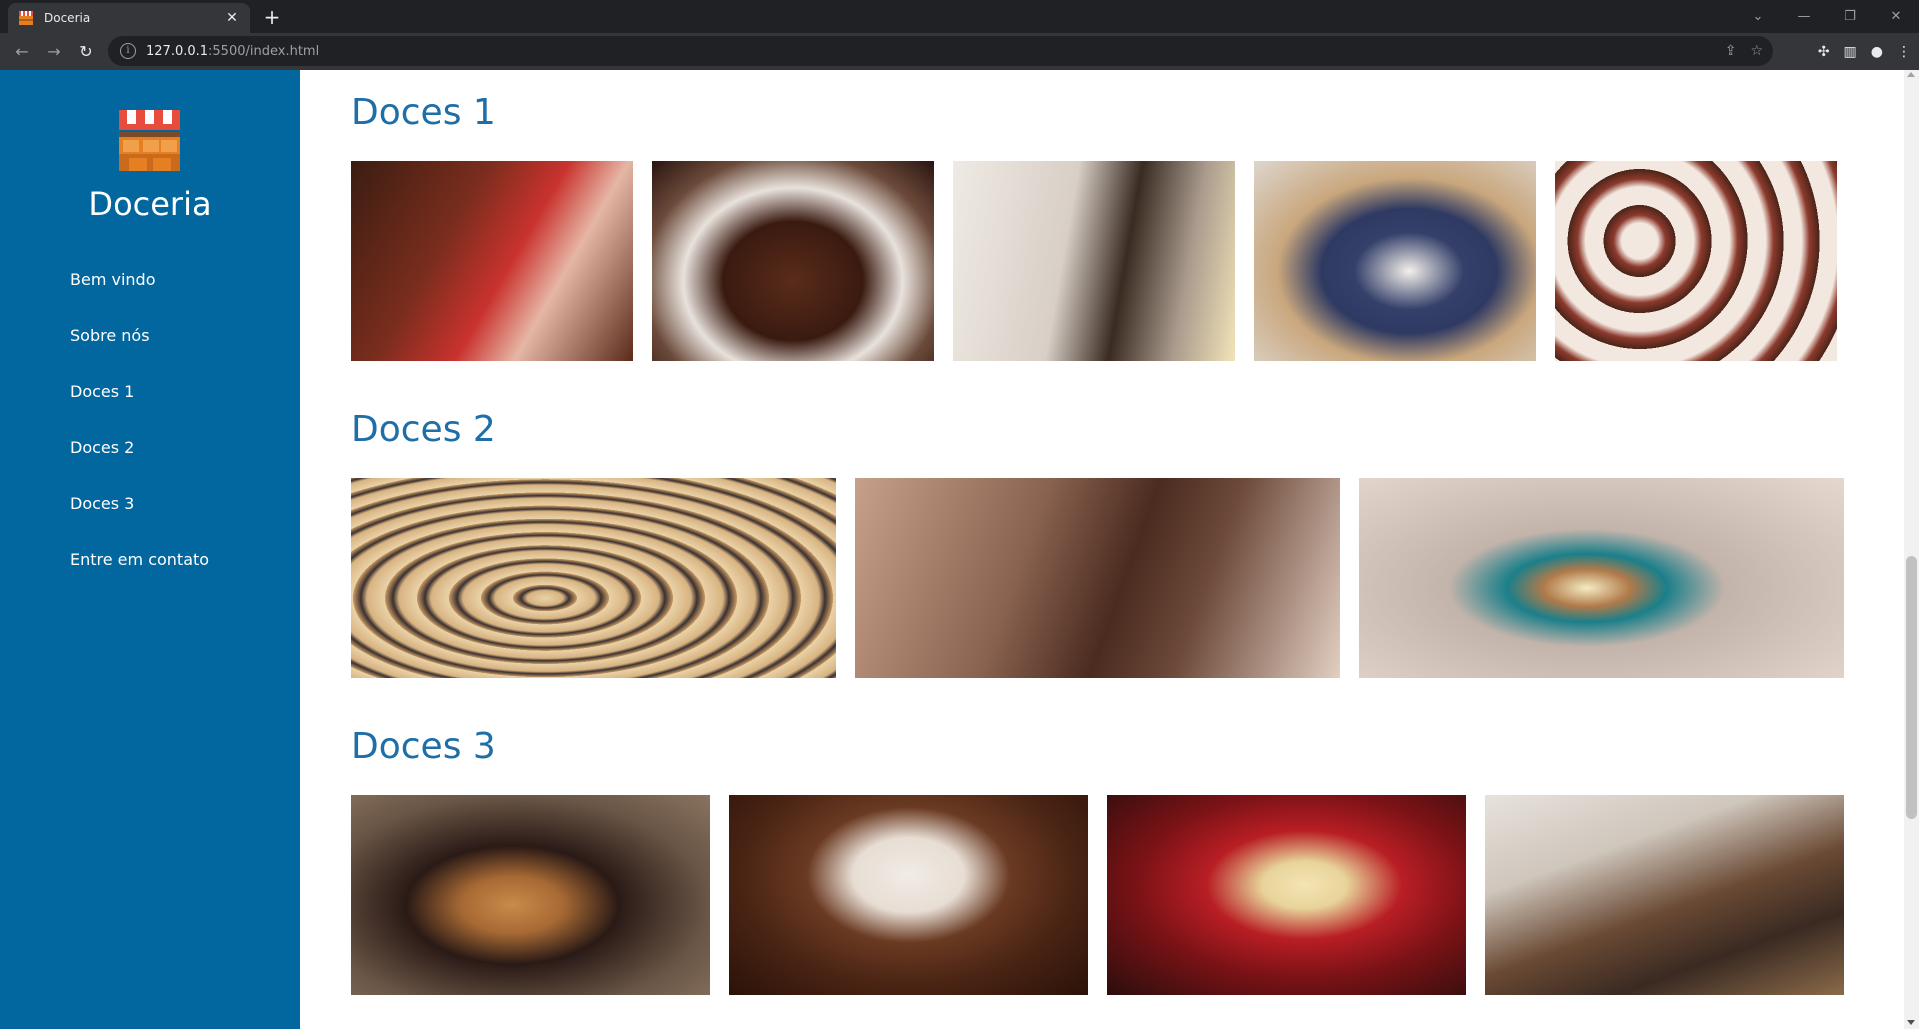  What do you see at coordinates (150, 204) in the screenshot?
I see `brand-title: Doceria` at bounding box center [150, 204].